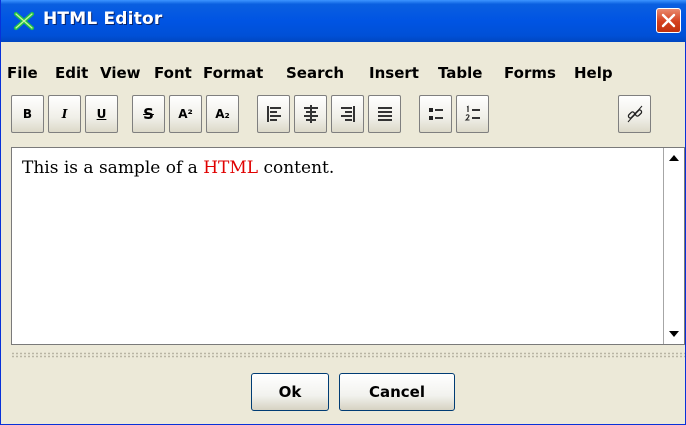 This screenshot has height=425, width=686. What do you see at coordinates (290, 392) in the screenshot?
I see `ok-button: Ok` at bounding box center [290, 392].